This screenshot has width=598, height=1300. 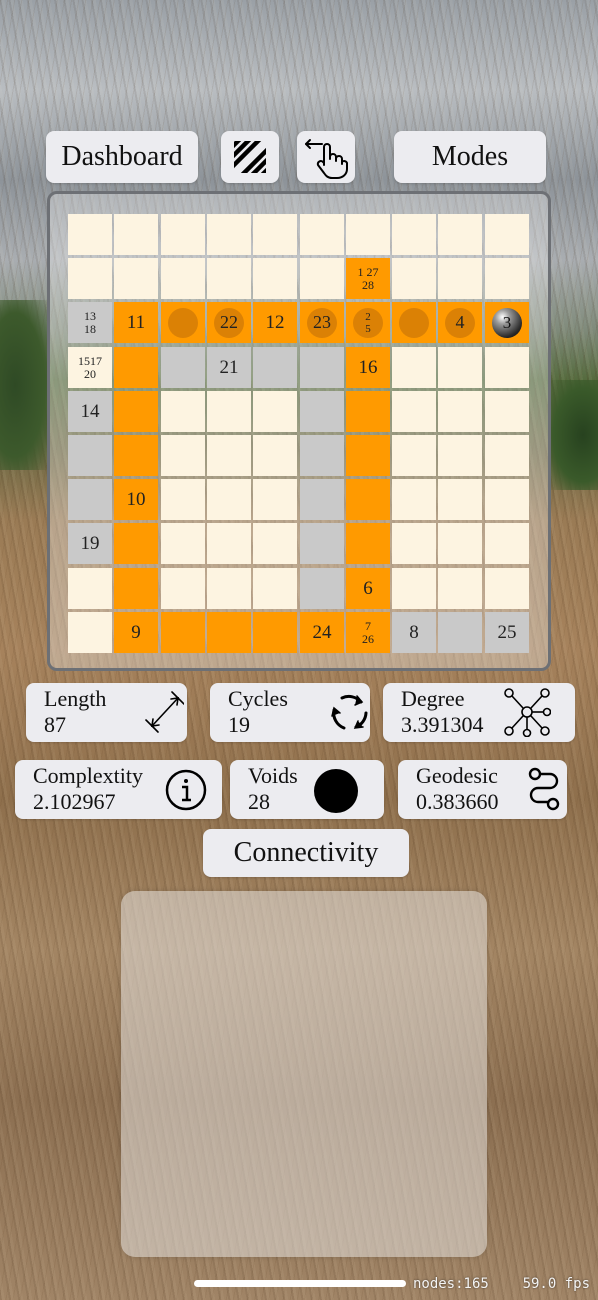 I want to click on grid-cell: 24, so click(x=322, y=632).